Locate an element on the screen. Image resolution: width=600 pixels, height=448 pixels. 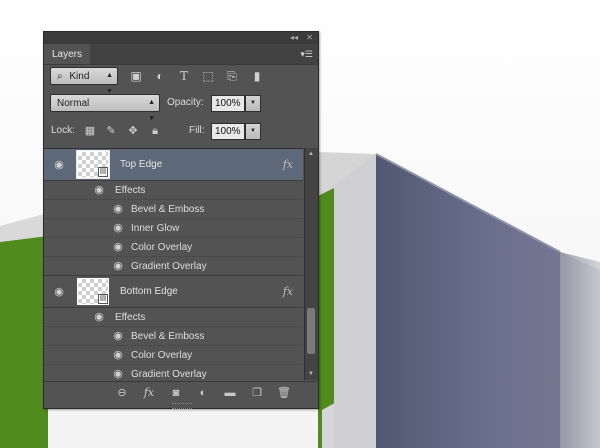
scroll-up-icon: ▲ is located at coordinates (311, 154).